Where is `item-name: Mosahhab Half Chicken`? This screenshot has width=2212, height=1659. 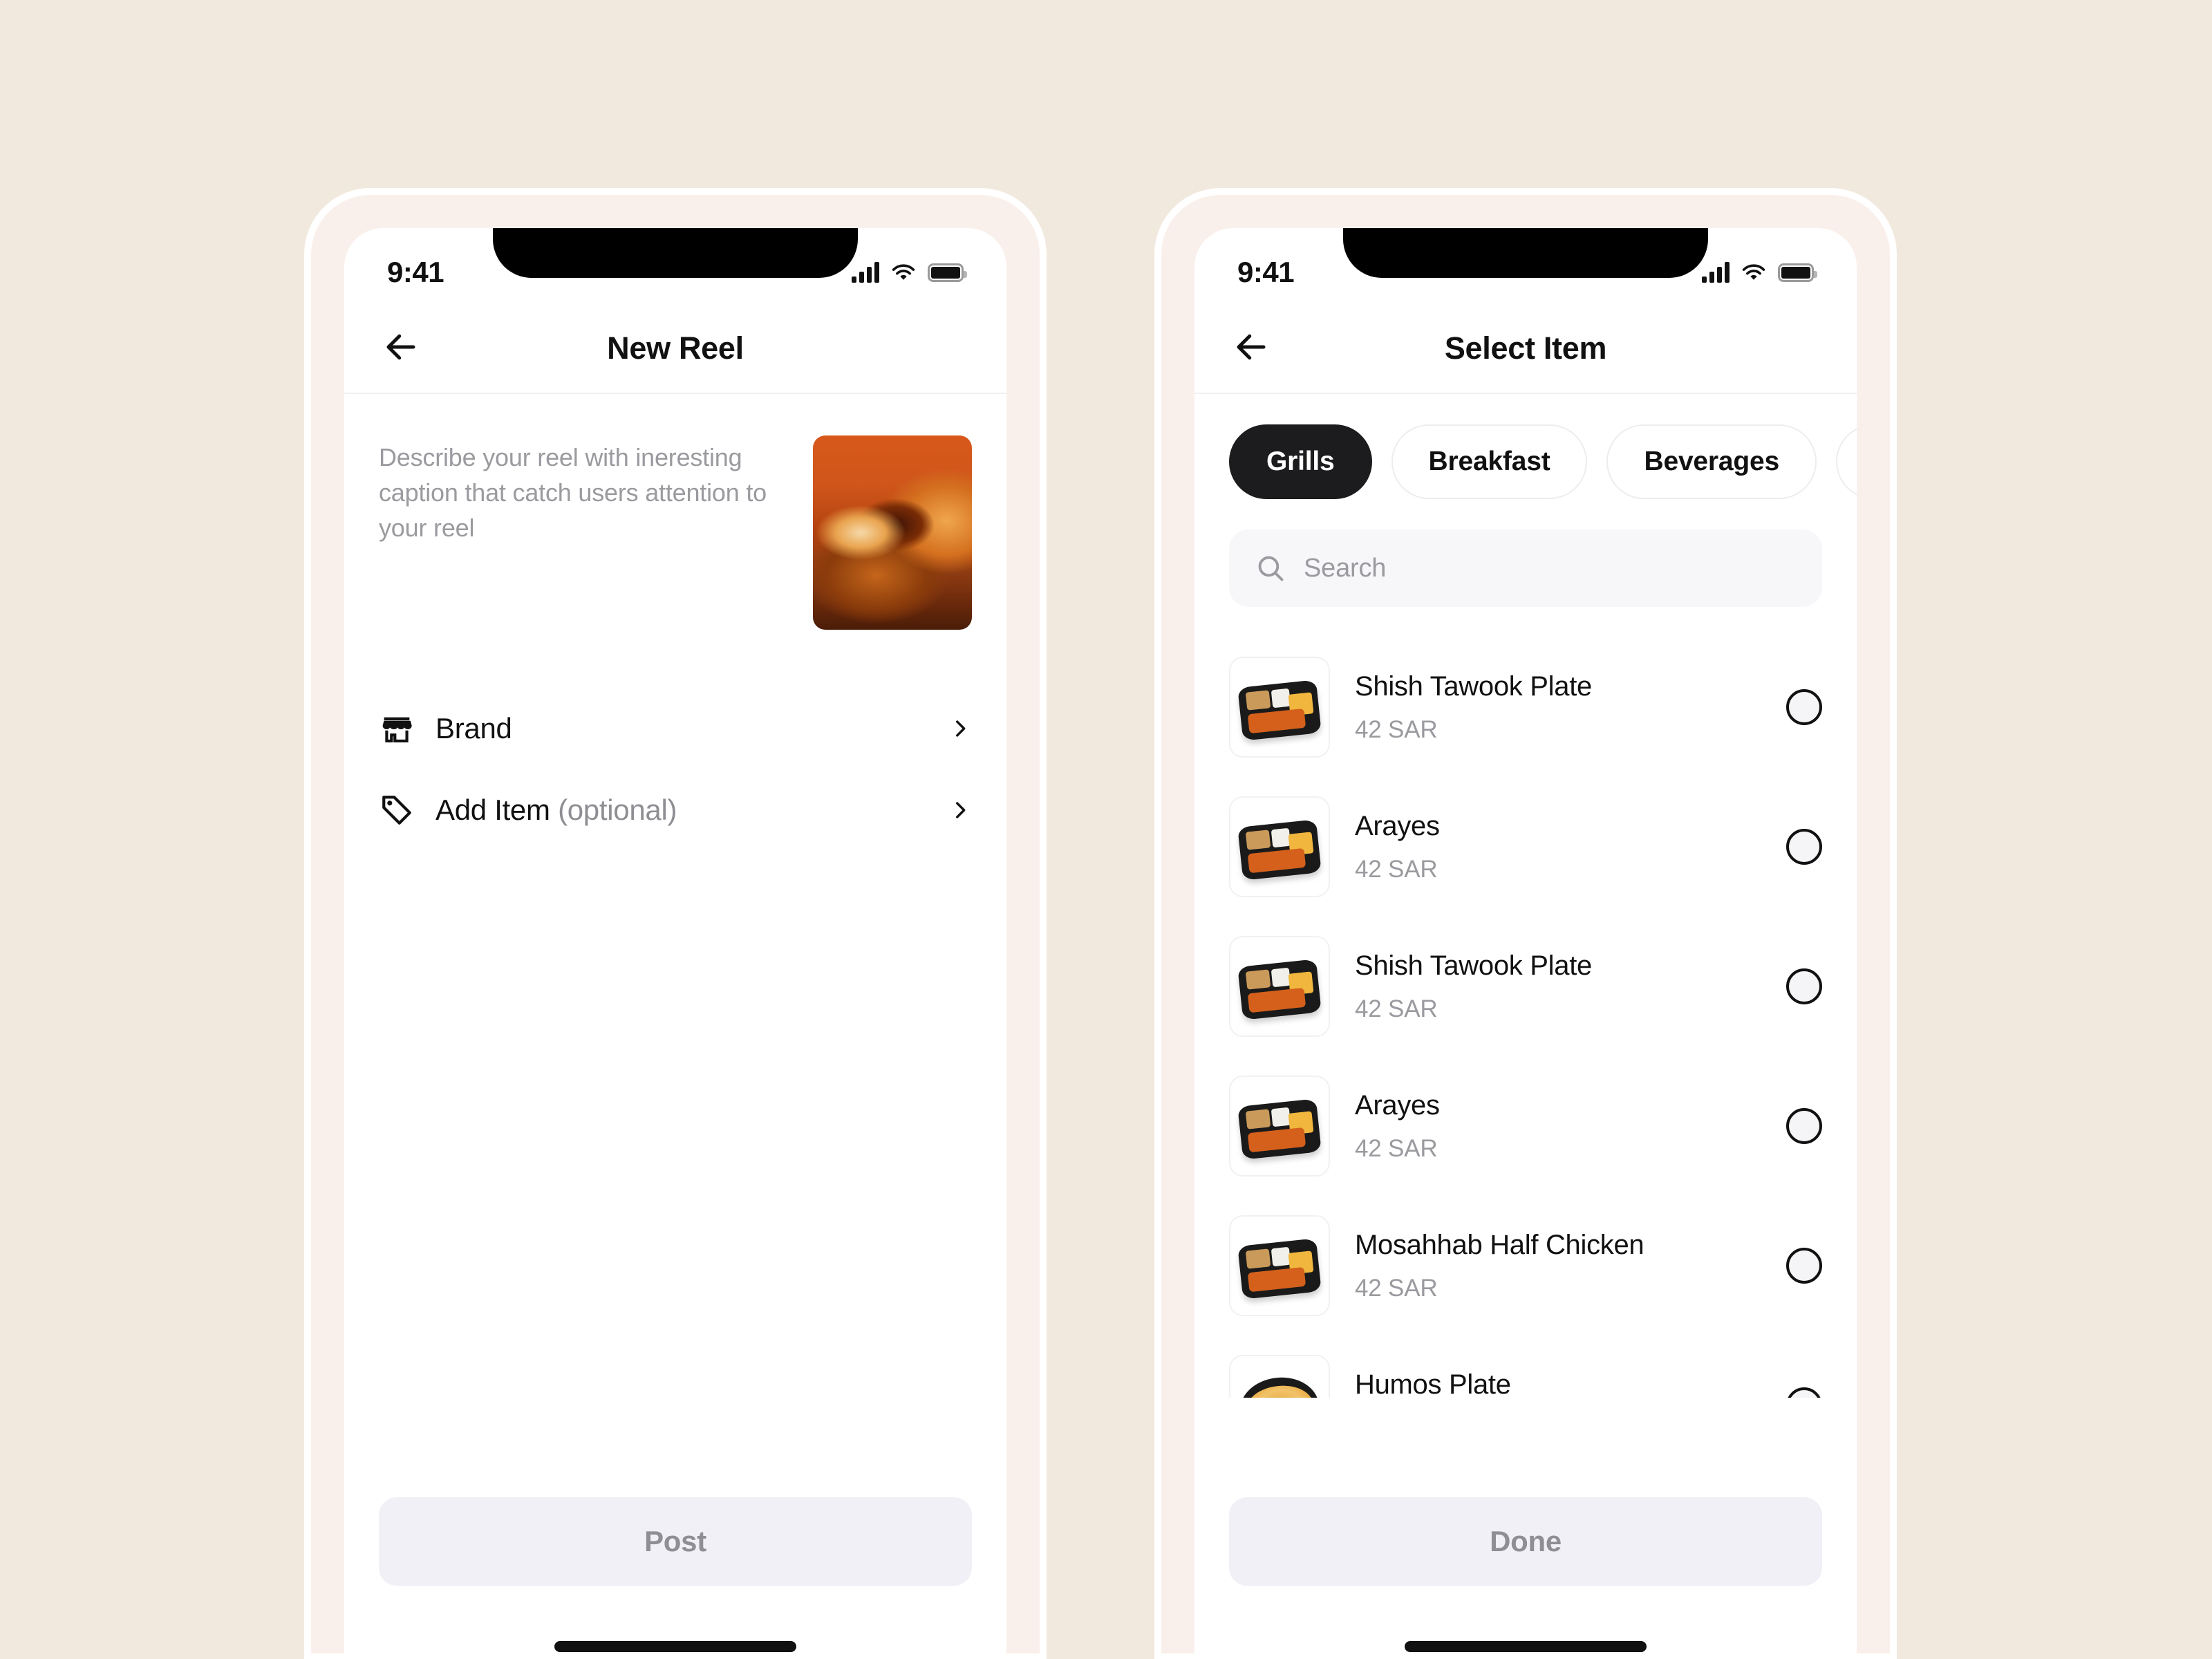
item-name: Mosahhab Half Chicken is located at coordinates (1499, 1244).